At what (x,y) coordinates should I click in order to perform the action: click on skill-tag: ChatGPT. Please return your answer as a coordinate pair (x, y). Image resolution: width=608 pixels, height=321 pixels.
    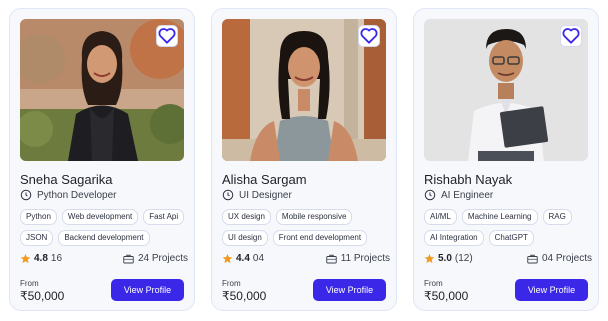
    Looking at the image, I should click on (511, 238).